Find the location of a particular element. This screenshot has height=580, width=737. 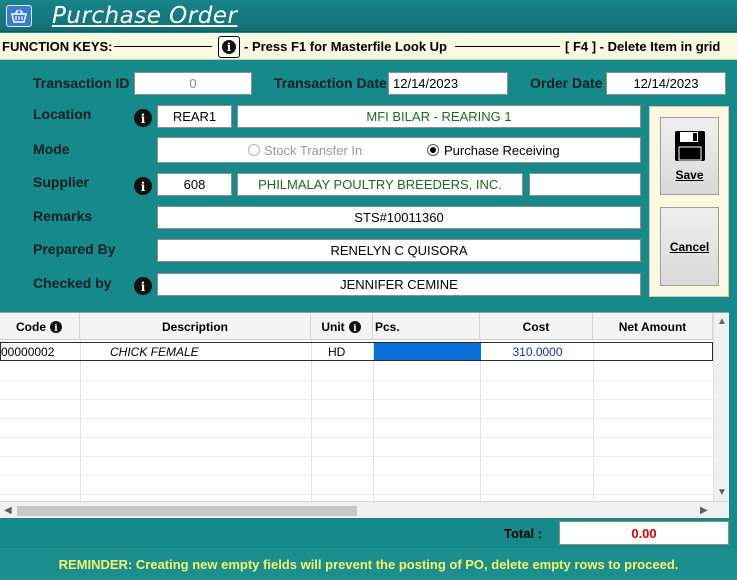

cancel-button: Cancel is located at coordinates (689, 246).